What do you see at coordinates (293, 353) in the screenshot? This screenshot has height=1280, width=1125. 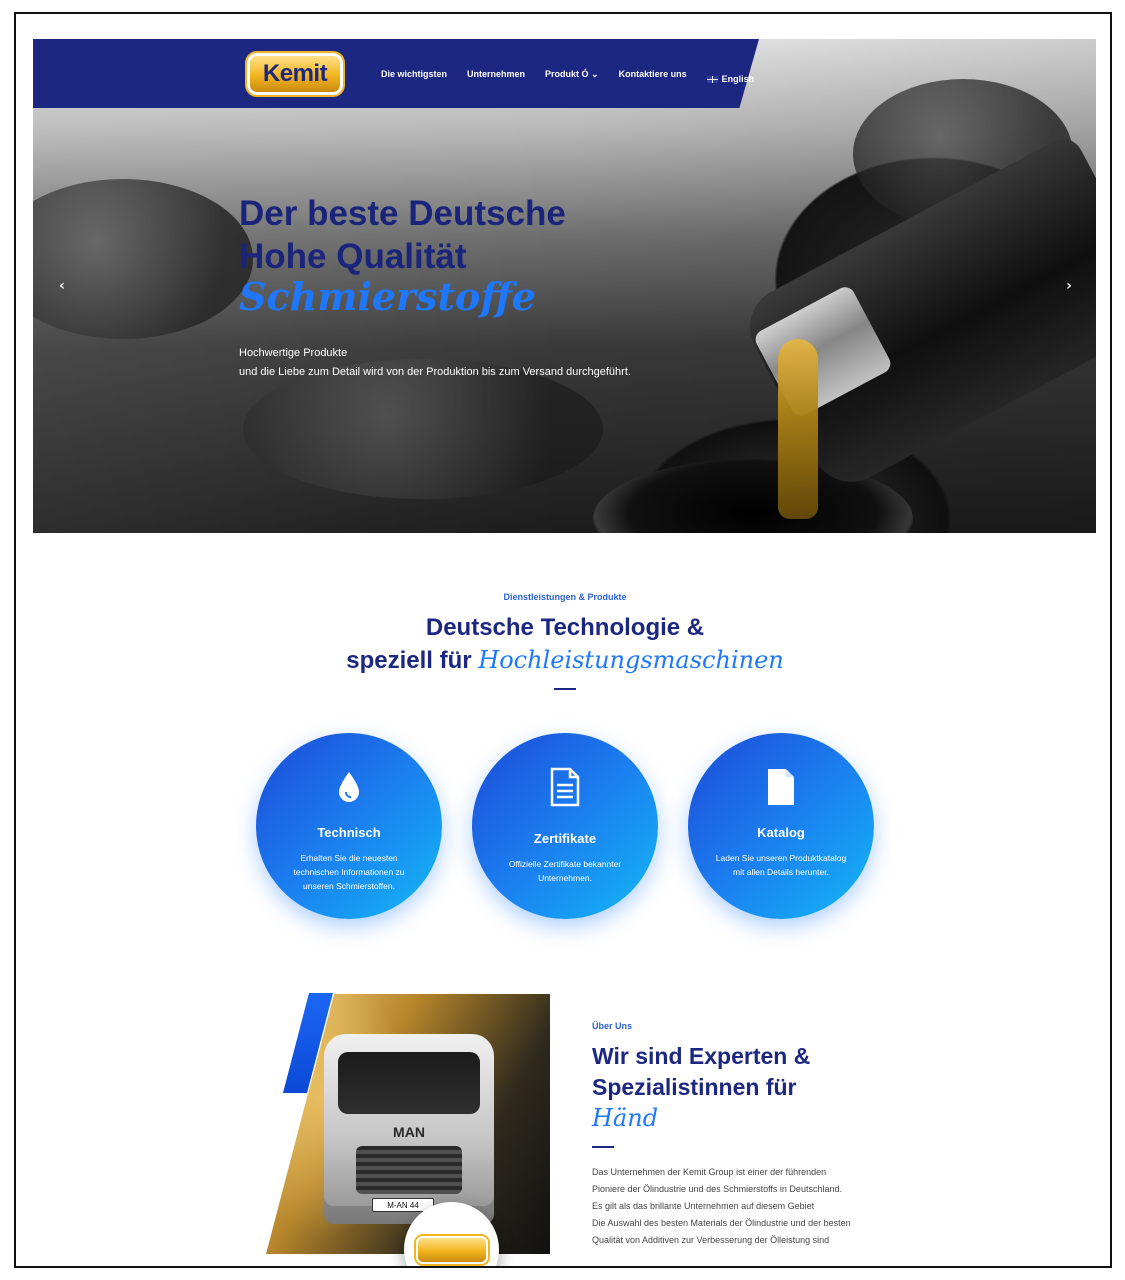 I see `hero-subtitle-line-1: Hochwertige Produkte` at bounding box center [293, 353].